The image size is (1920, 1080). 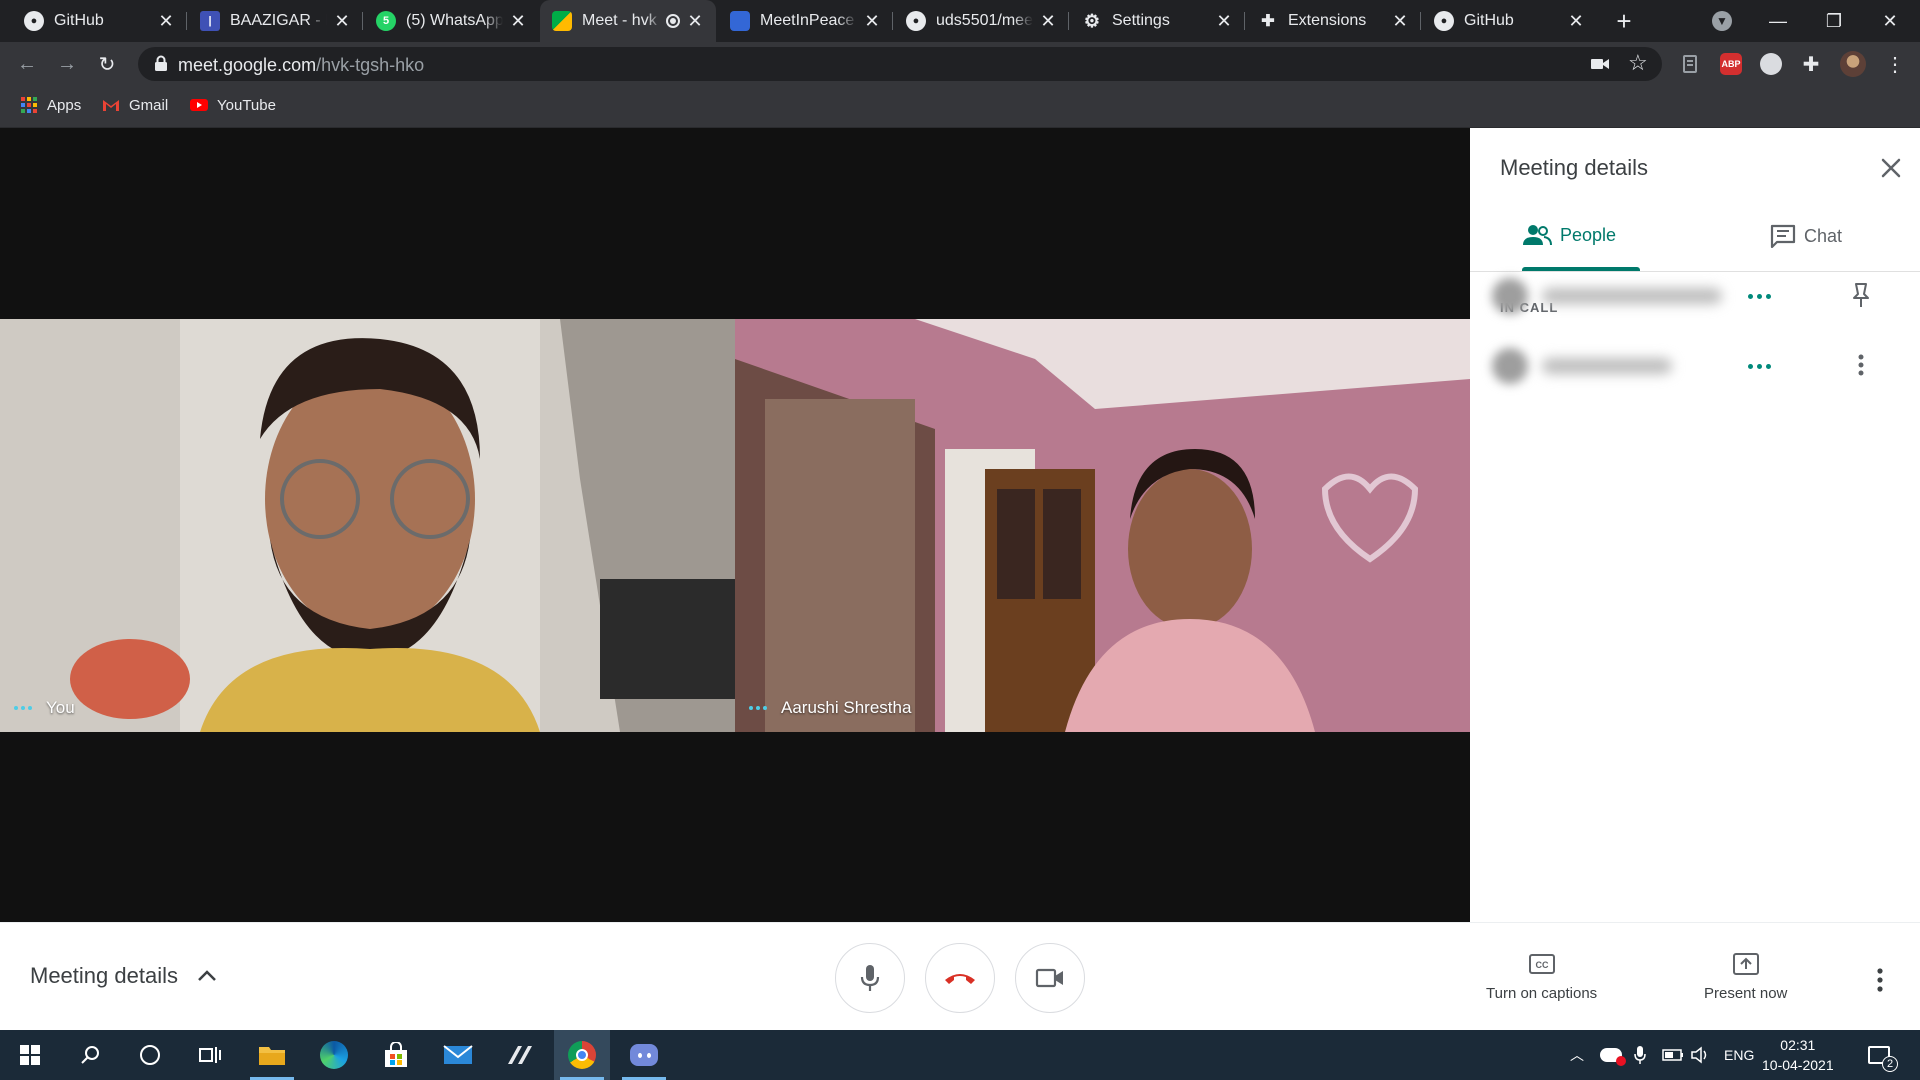 What do you see at coordinates (1624, 21) in the screenshot?
I see `new-tab-button: +` at bounding box center [1624, 21].